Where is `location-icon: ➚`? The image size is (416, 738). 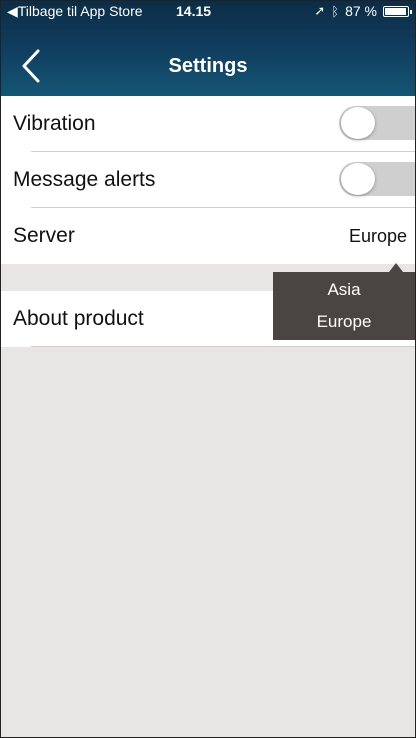
location-icon: ➚ is located at coordinates (320, 10).